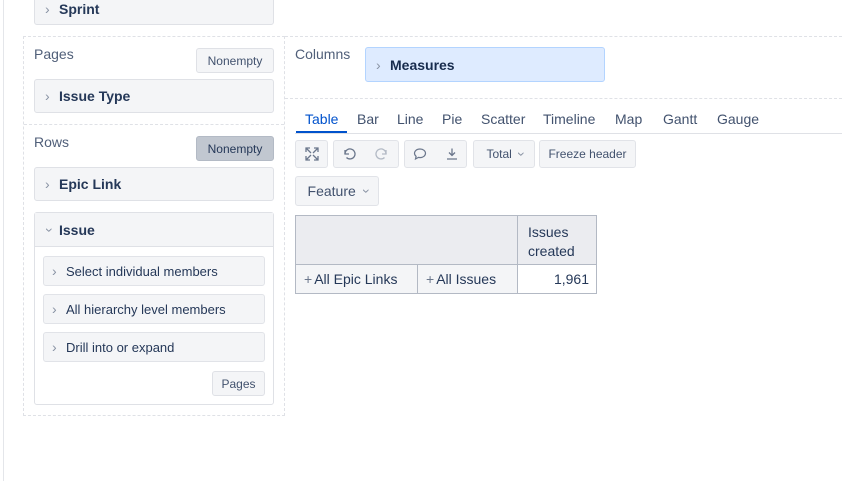 The height and width of the screenshot is (481, 842). I want to click on row-header-epic: + All Epic Links, so click(356, 279).